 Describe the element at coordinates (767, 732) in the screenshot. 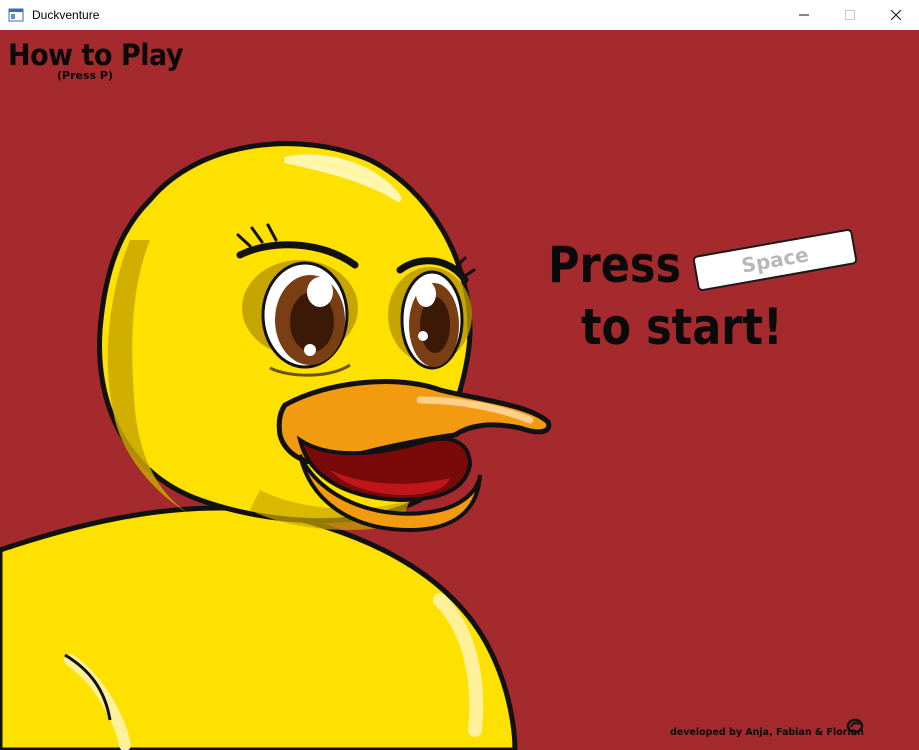

I see `credits-text: developed by Anja, Fabian & Florian` at that location.